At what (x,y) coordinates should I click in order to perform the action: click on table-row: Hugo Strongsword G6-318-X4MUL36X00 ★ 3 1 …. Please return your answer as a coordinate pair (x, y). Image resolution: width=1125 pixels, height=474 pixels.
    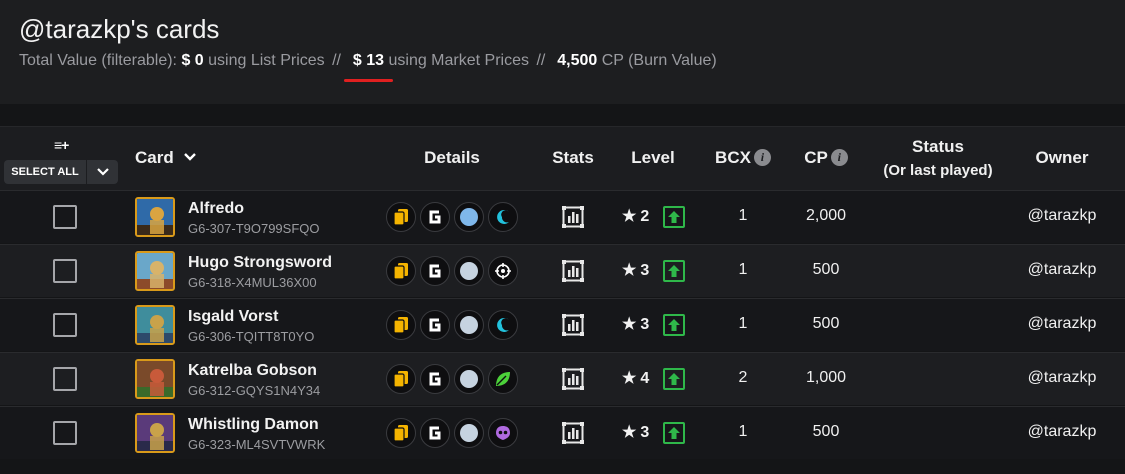
    Looking at the image, I should click on (562, 270).